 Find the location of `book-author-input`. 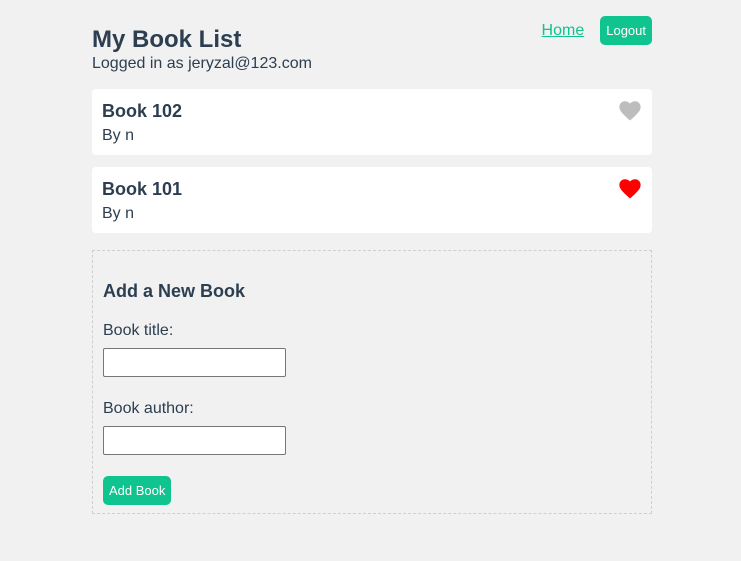

book-author-input is located at coordinates (194, 440).